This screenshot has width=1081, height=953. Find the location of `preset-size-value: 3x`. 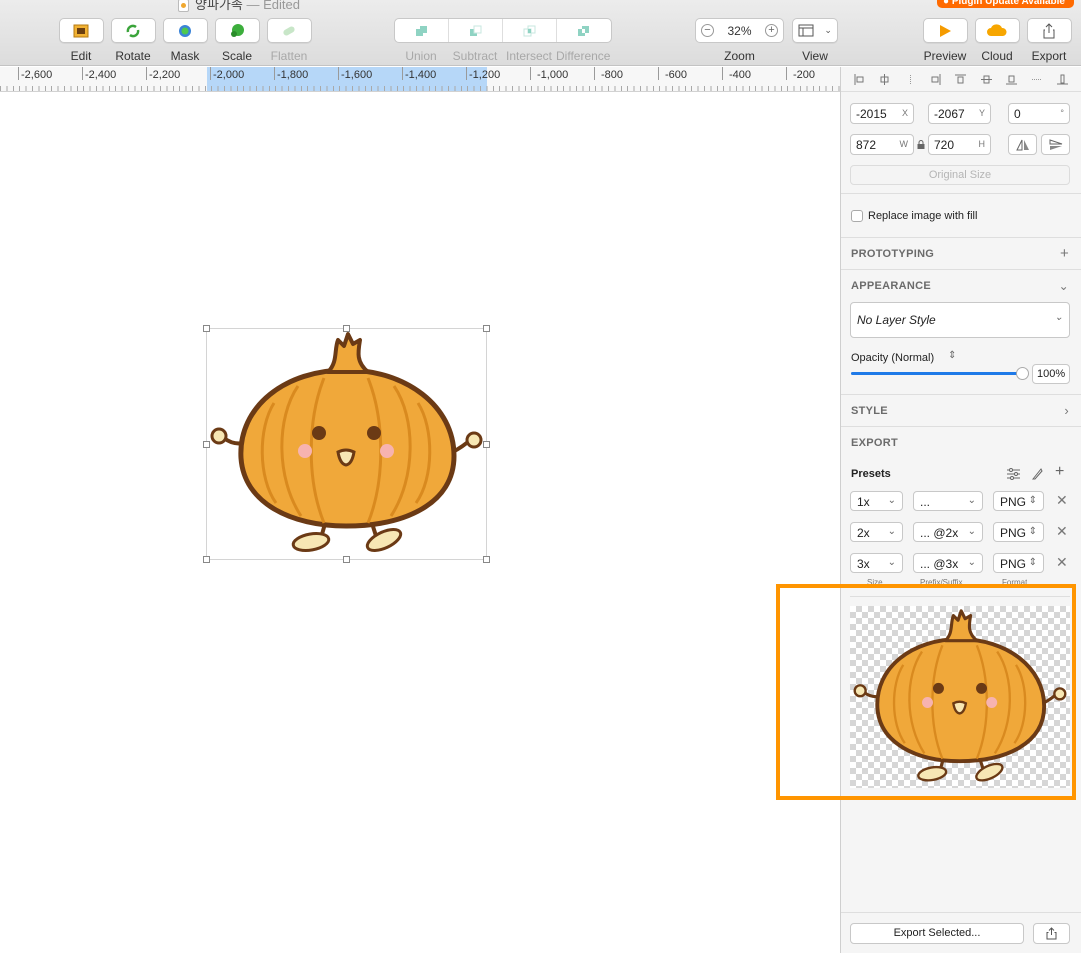

preset-size-value: 3x is located at coordinates (863, 564).